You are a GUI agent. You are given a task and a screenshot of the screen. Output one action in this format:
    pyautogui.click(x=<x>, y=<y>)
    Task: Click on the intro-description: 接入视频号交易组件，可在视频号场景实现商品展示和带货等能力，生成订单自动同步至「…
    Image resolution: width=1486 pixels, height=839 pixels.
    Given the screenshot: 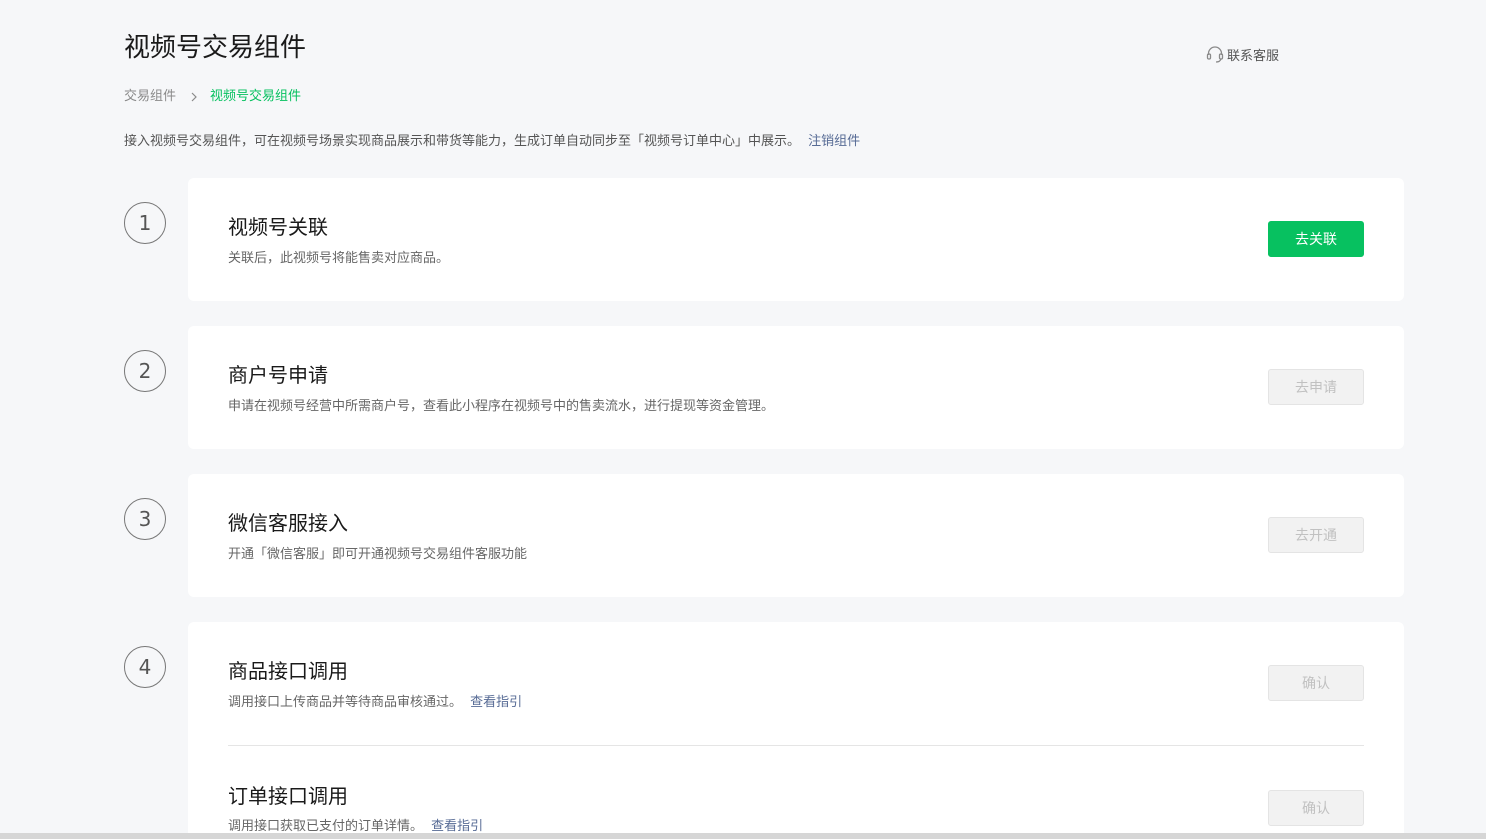 What is the action you would take?
    pyautogui.click(x=462, y=141)
    